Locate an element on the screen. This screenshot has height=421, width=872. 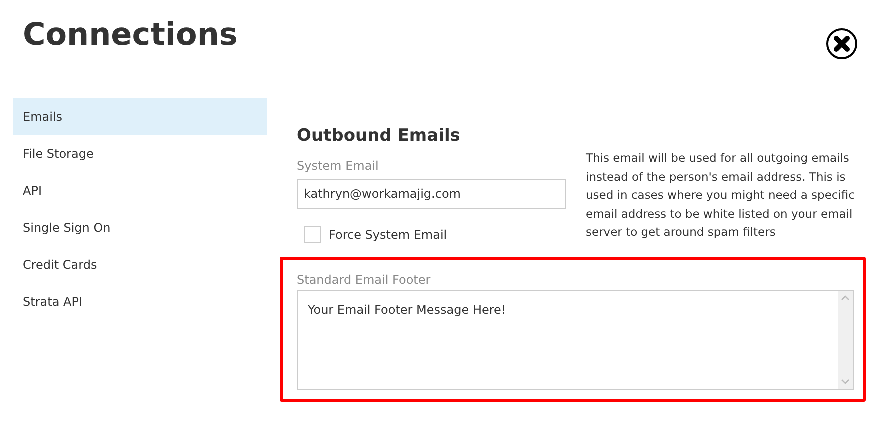
page-title: Connections is located at coordinates (130, 35).